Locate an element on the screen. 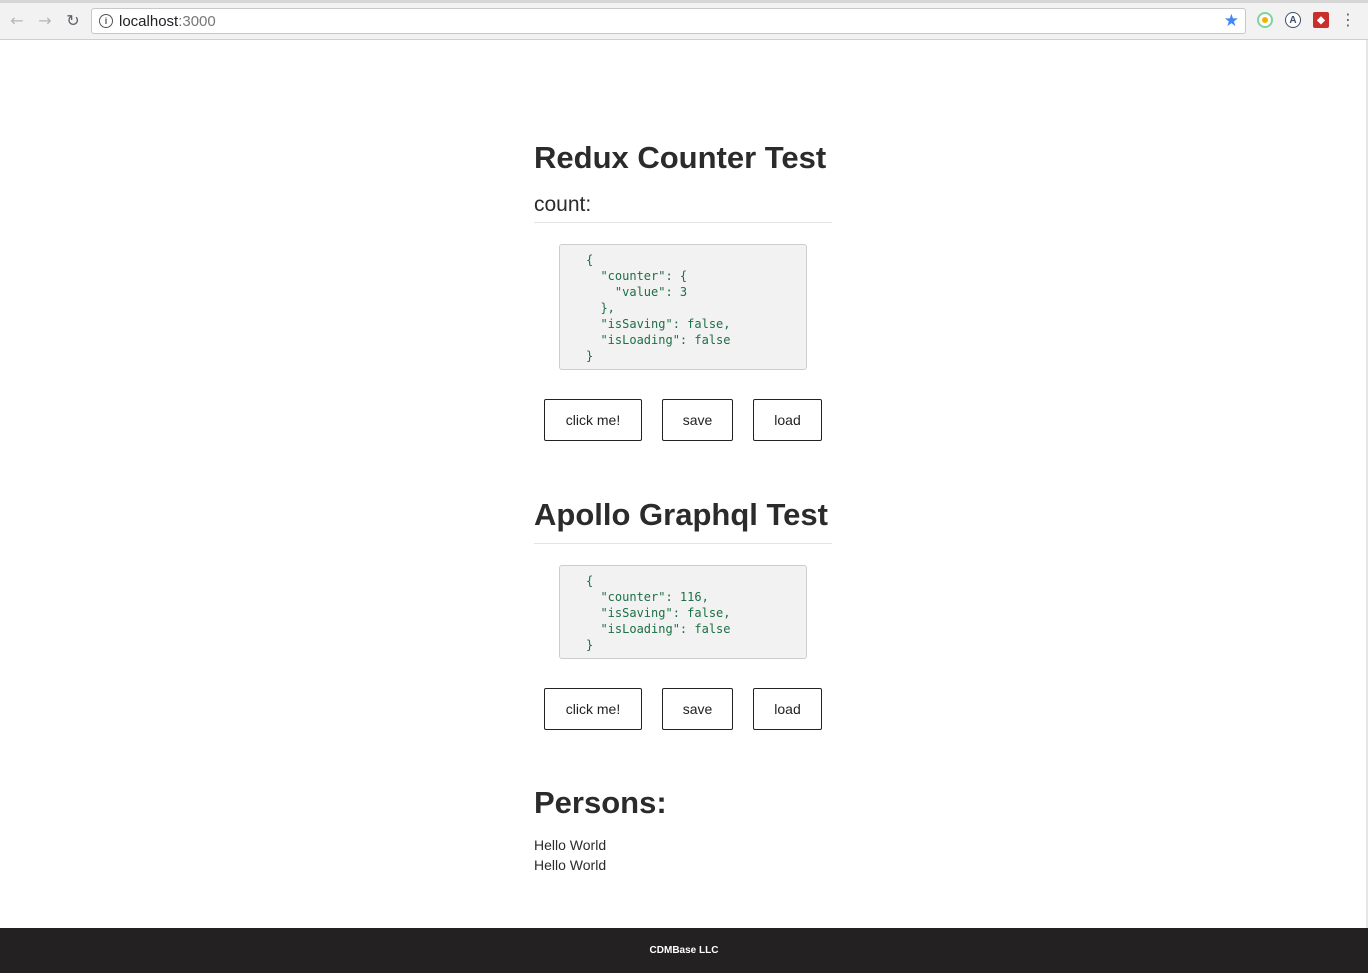 This screenshot has height=973, width=1368. redux-button-row: click me! save load is located at coordinates (683, 420).